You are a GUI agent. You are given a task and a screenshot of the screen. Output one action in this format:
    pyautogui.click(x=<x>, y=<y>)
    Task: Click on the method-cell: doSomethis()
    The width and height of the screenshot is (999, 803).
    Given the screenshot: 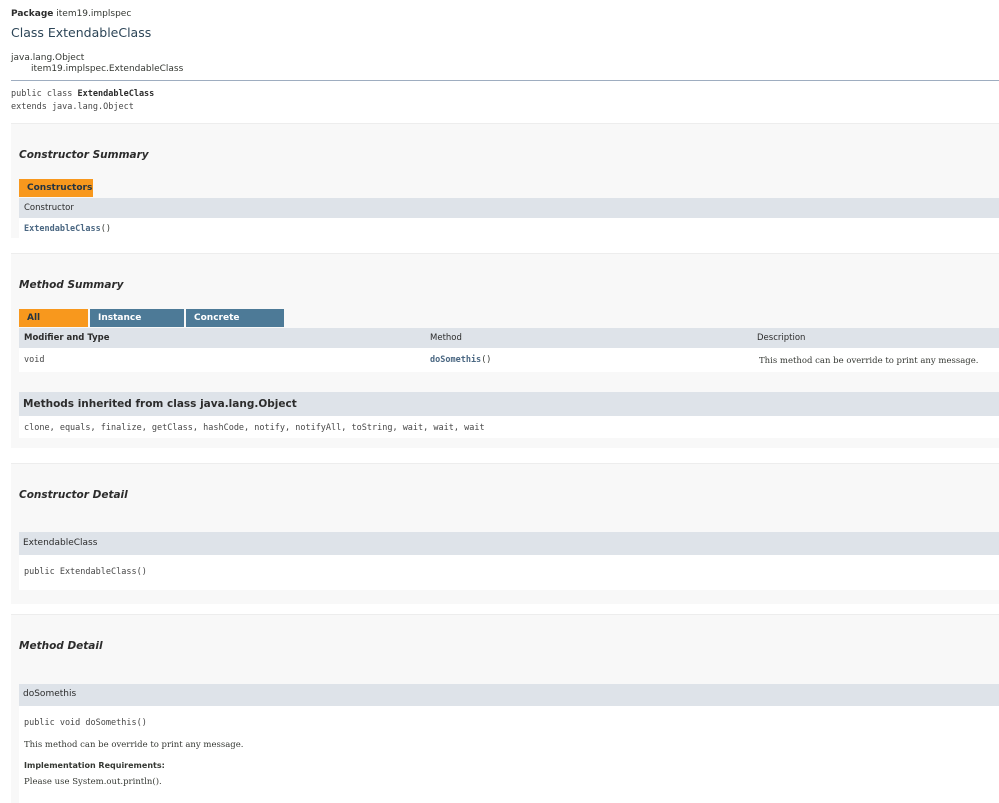 What is the action you would take?
    pyautogui.click(x=460, y=360)
    